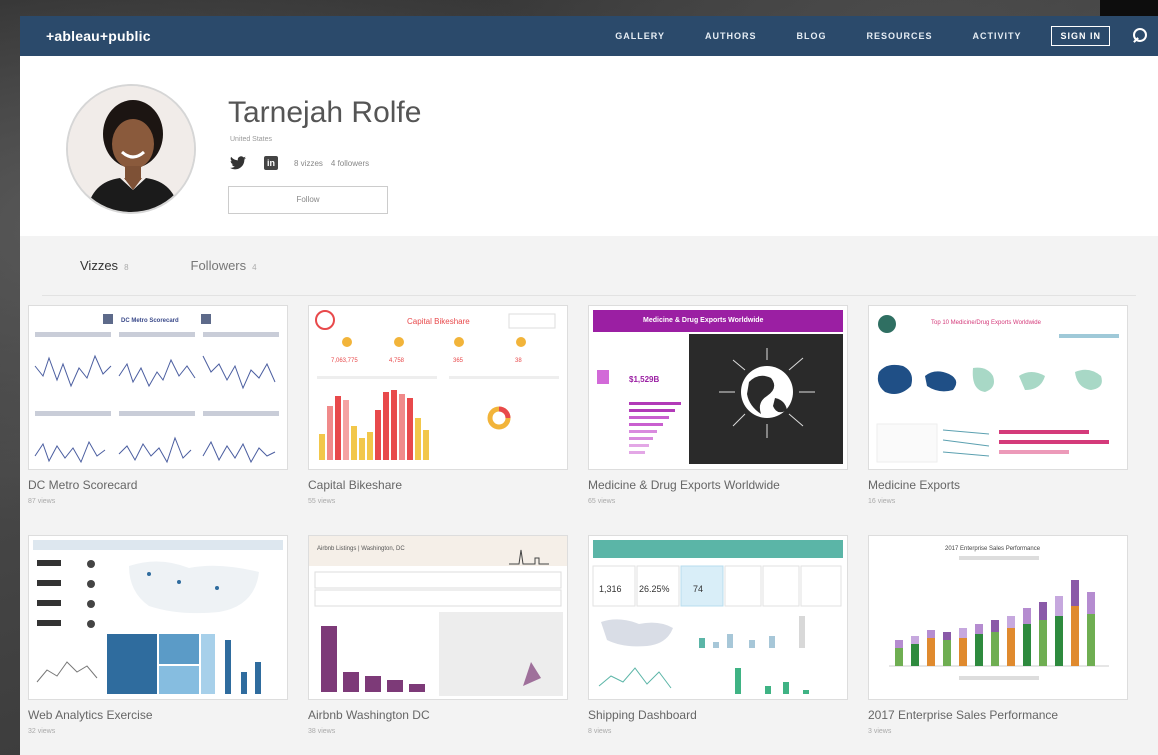 The height and width of the screenshot is (755, 1158). Describe the element at coordinates (325, 112) in the screenshot. I see `profile-name: Tarnejah Rolfe` at that location.